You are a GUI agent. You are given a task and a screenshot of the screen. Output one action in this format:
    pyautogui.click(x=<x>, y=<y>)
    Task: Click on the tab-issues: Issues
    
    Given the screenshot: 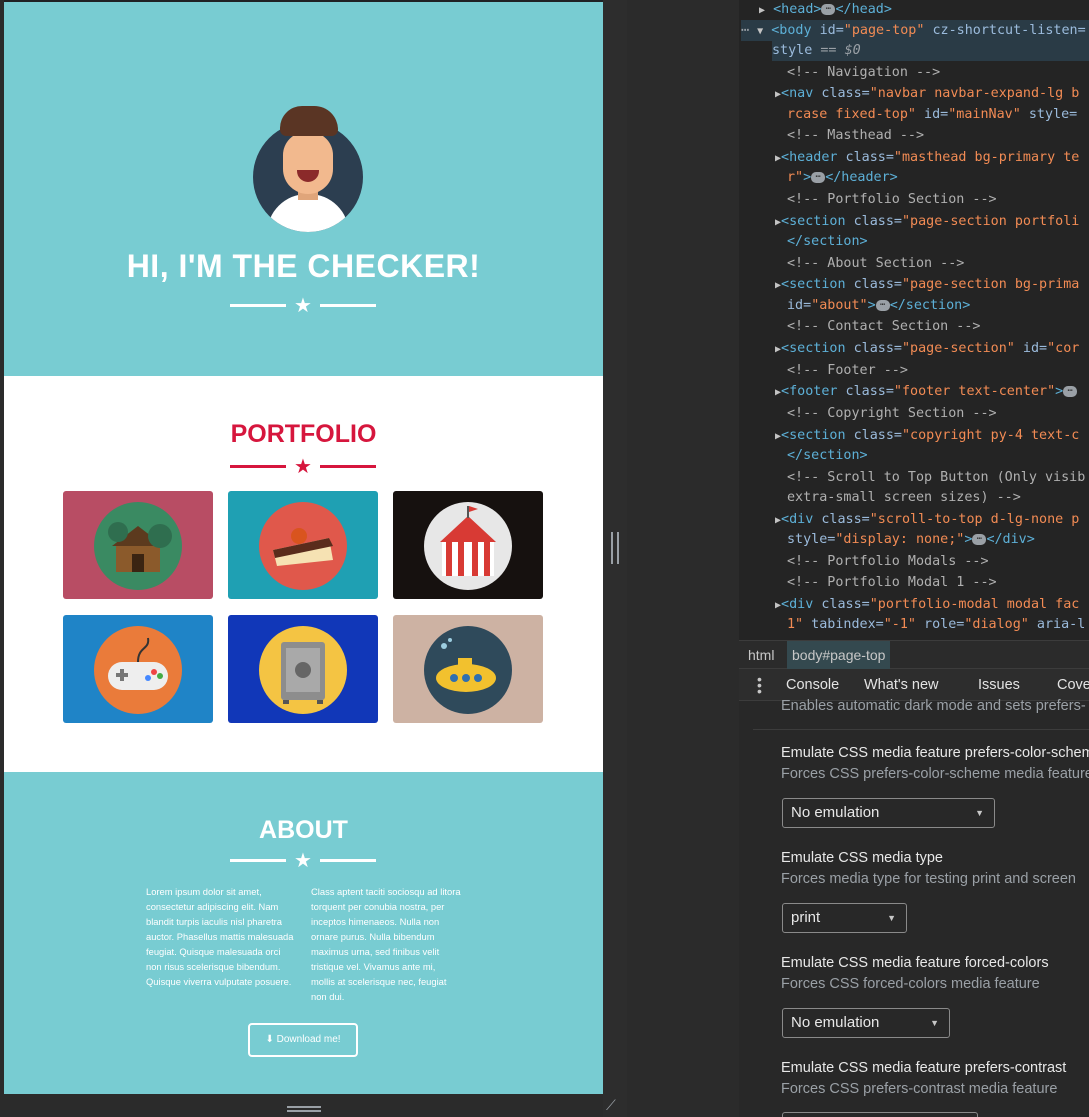 What is the action you would take?
    pyautogui.click(x=999, y=685)
    